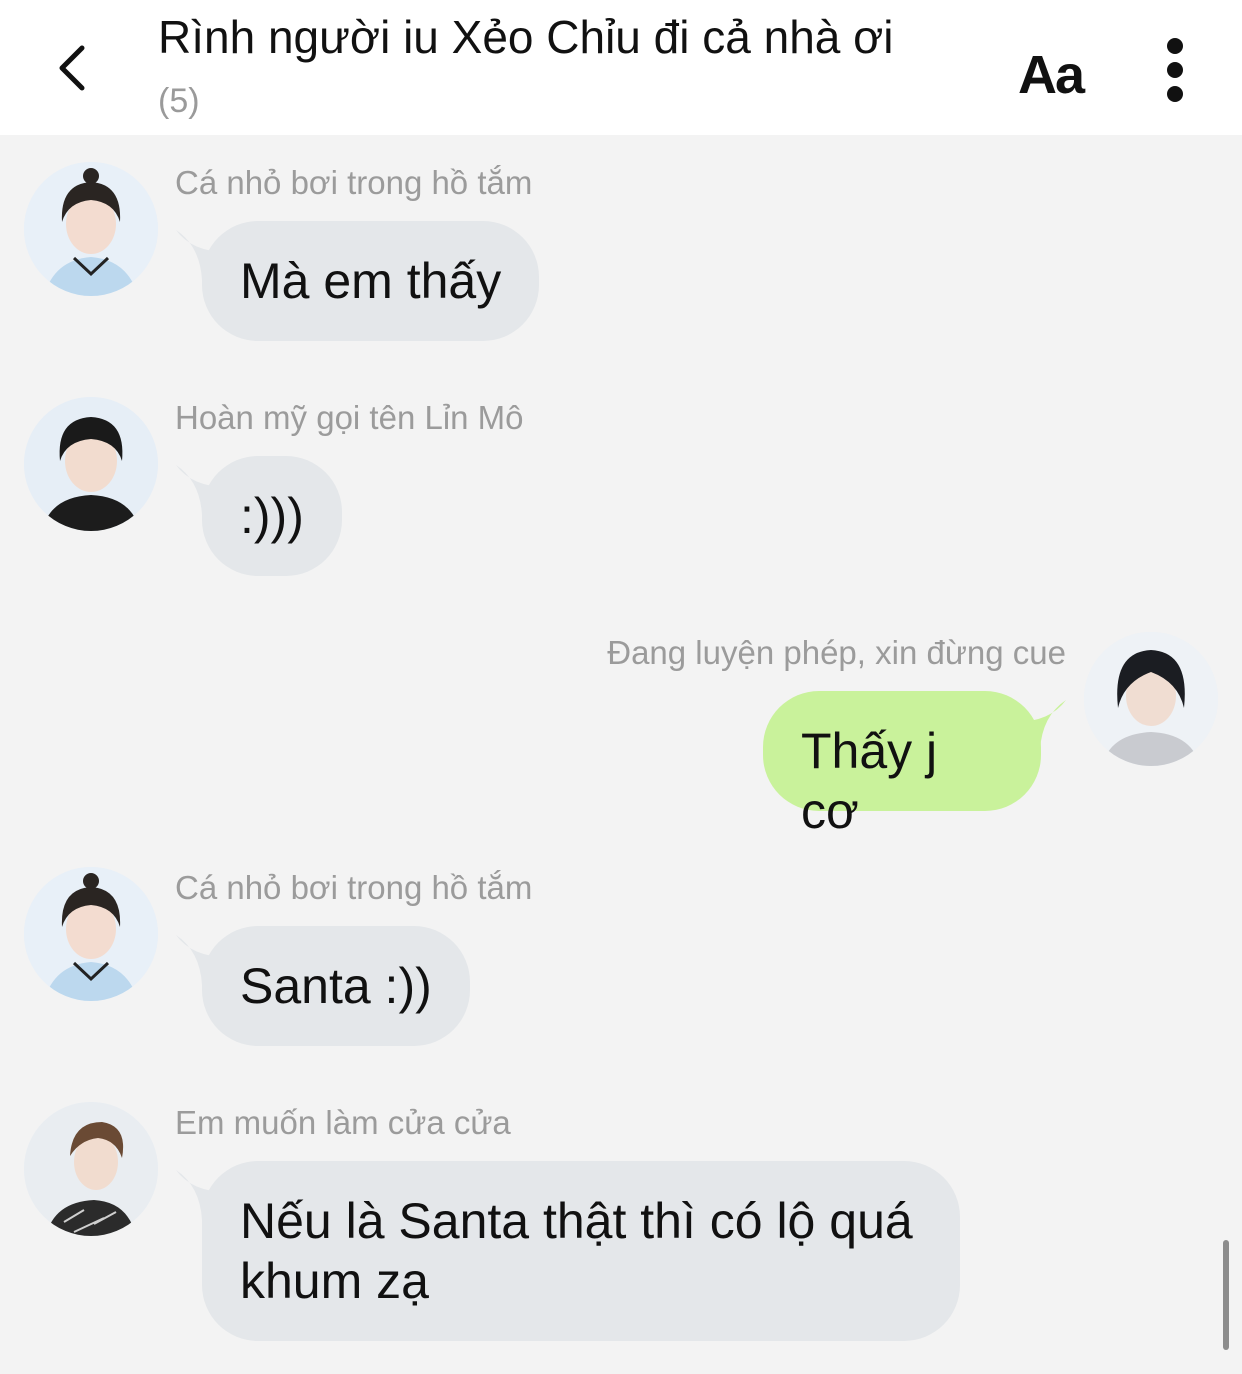  I want to click on message-bubble: Thấy j cơ, so click(902, 765).